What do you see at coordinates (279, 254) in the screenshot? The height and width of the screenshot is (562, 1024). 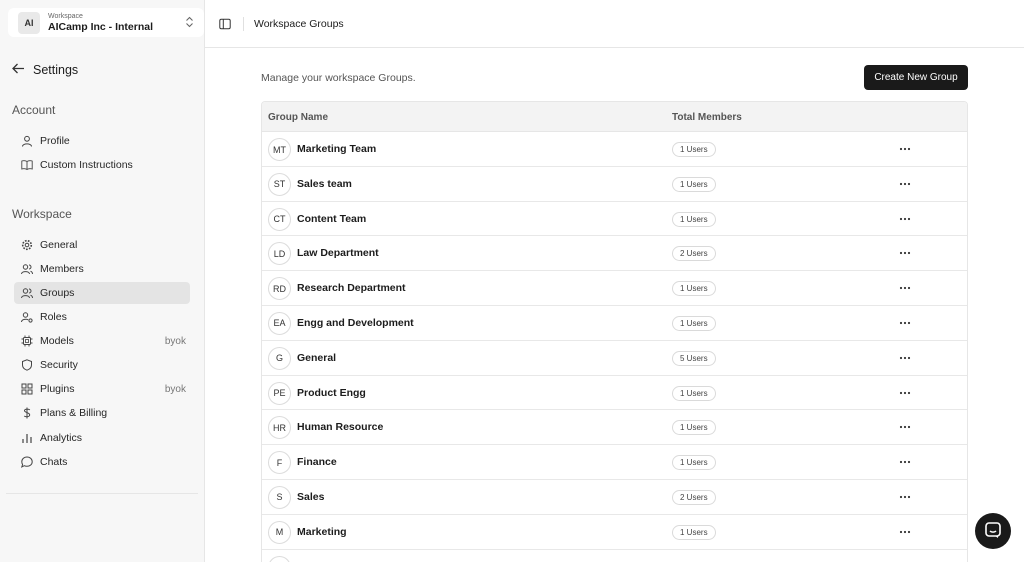 I see `group-avatar: LD` at bounding box center [279, 254].